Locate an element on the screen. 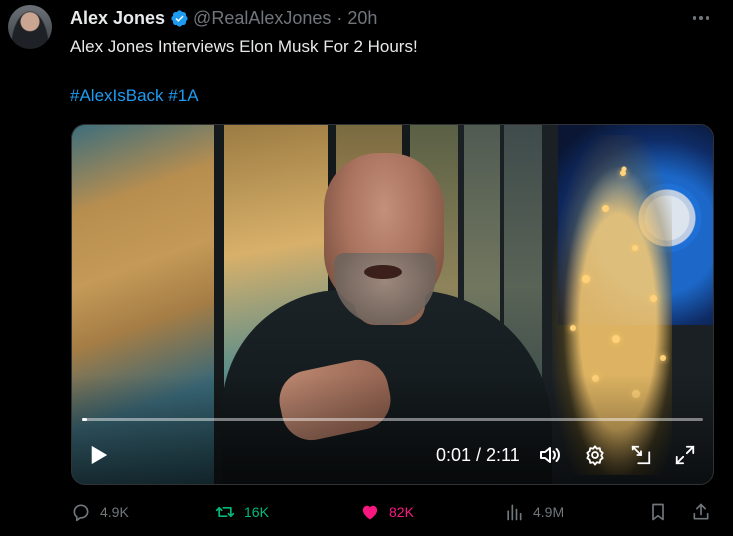 The image size is (733, 536). reply-count: 4.9K is located at coordinates (114, 512).